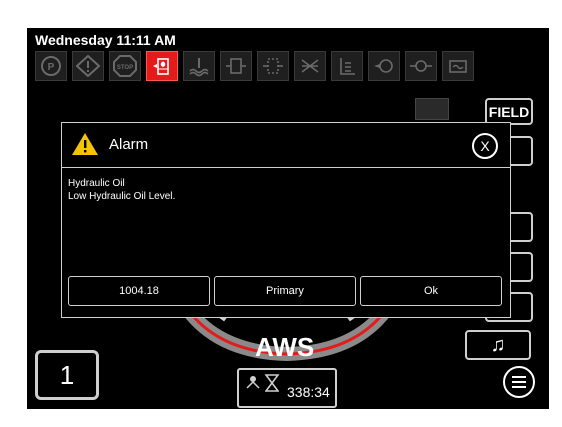  I want to click on ok-button: Ok, so click(431, 291).